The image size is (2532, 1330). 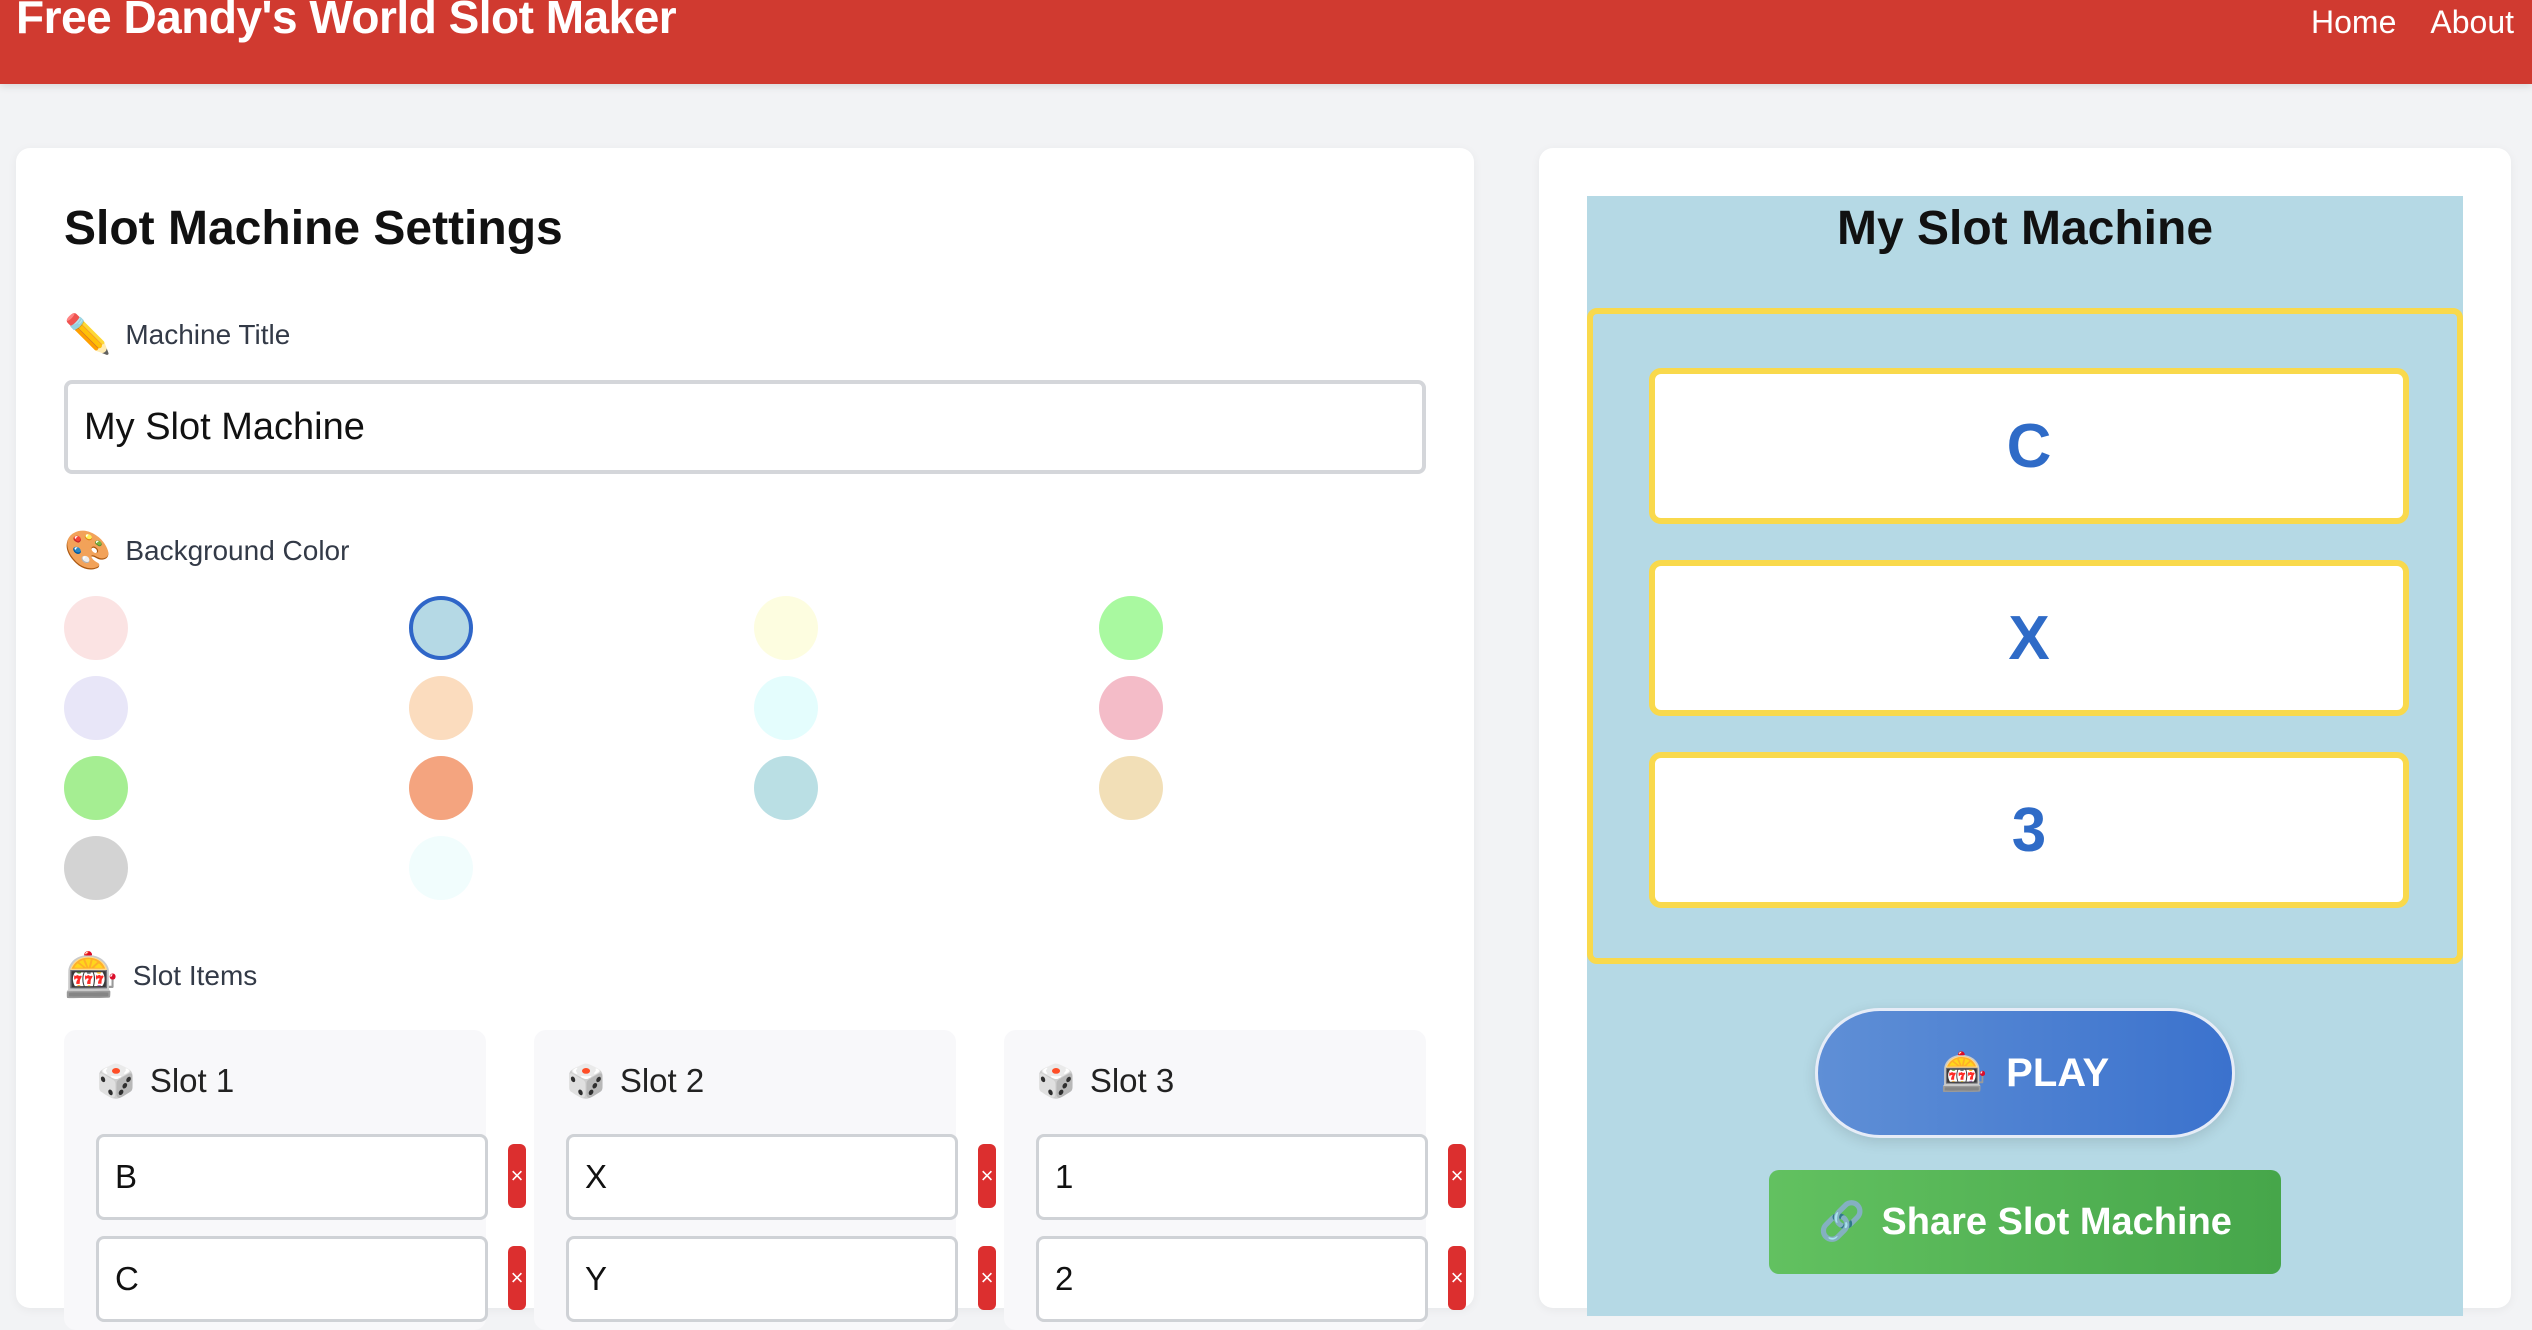 I want to click on share-label: Share Slot Machine, so click(x=2056, y=1221).